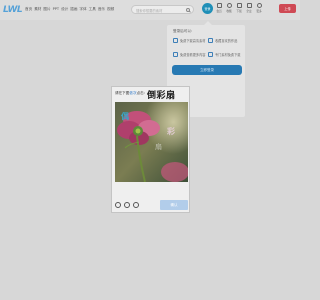  I want to click on logo-text: LWL, so click(13, 10).